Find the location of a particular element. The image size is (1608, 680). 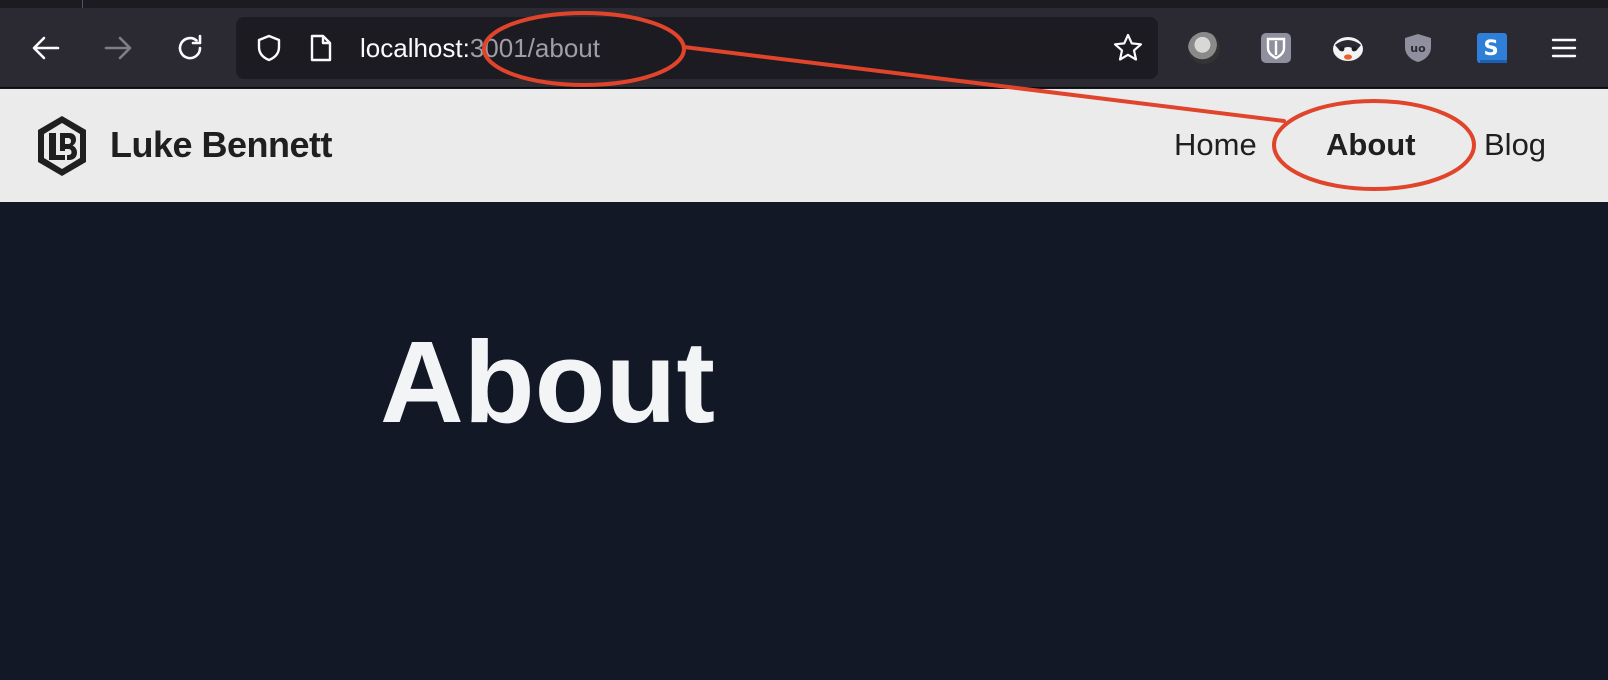

page-title: About is located at coordinates (547, 382).